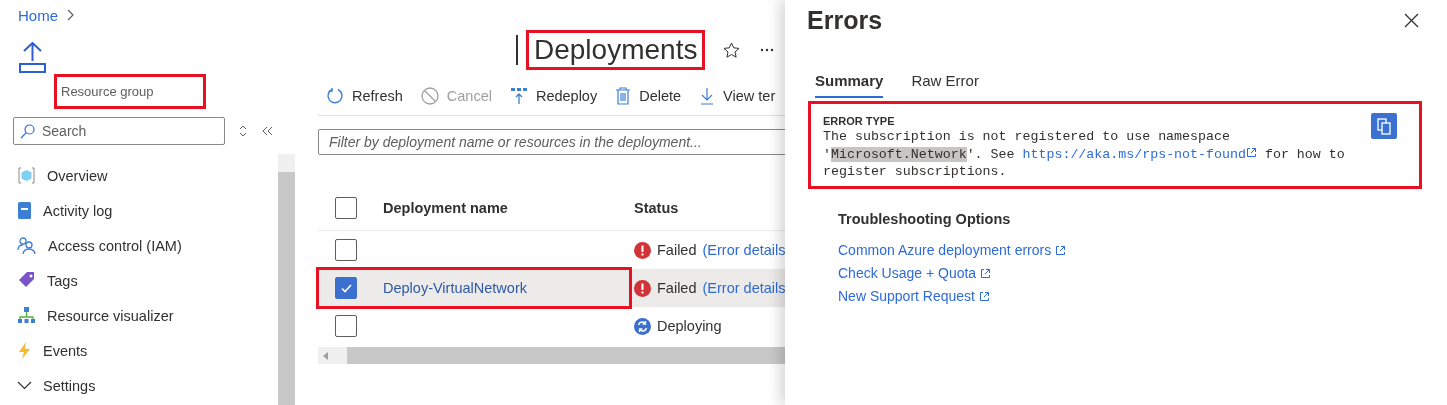  Describe the element at coordinates (551, 355) in the screenshot. I see `horizontal-scrollbar` at that location.